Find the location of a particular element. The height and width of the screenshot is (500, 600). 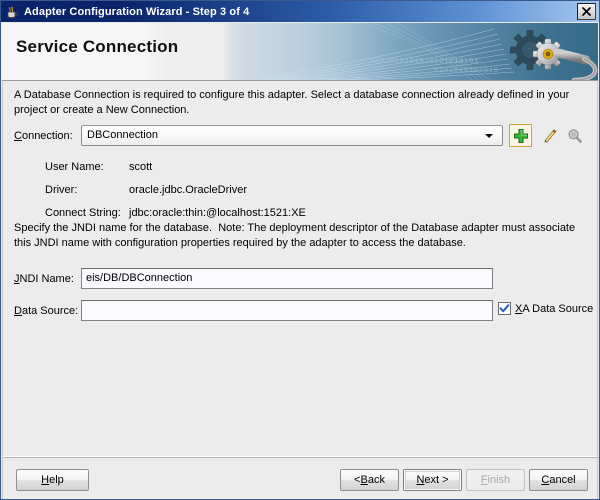

user-name-value: scott is located at coordinates (141, 167).